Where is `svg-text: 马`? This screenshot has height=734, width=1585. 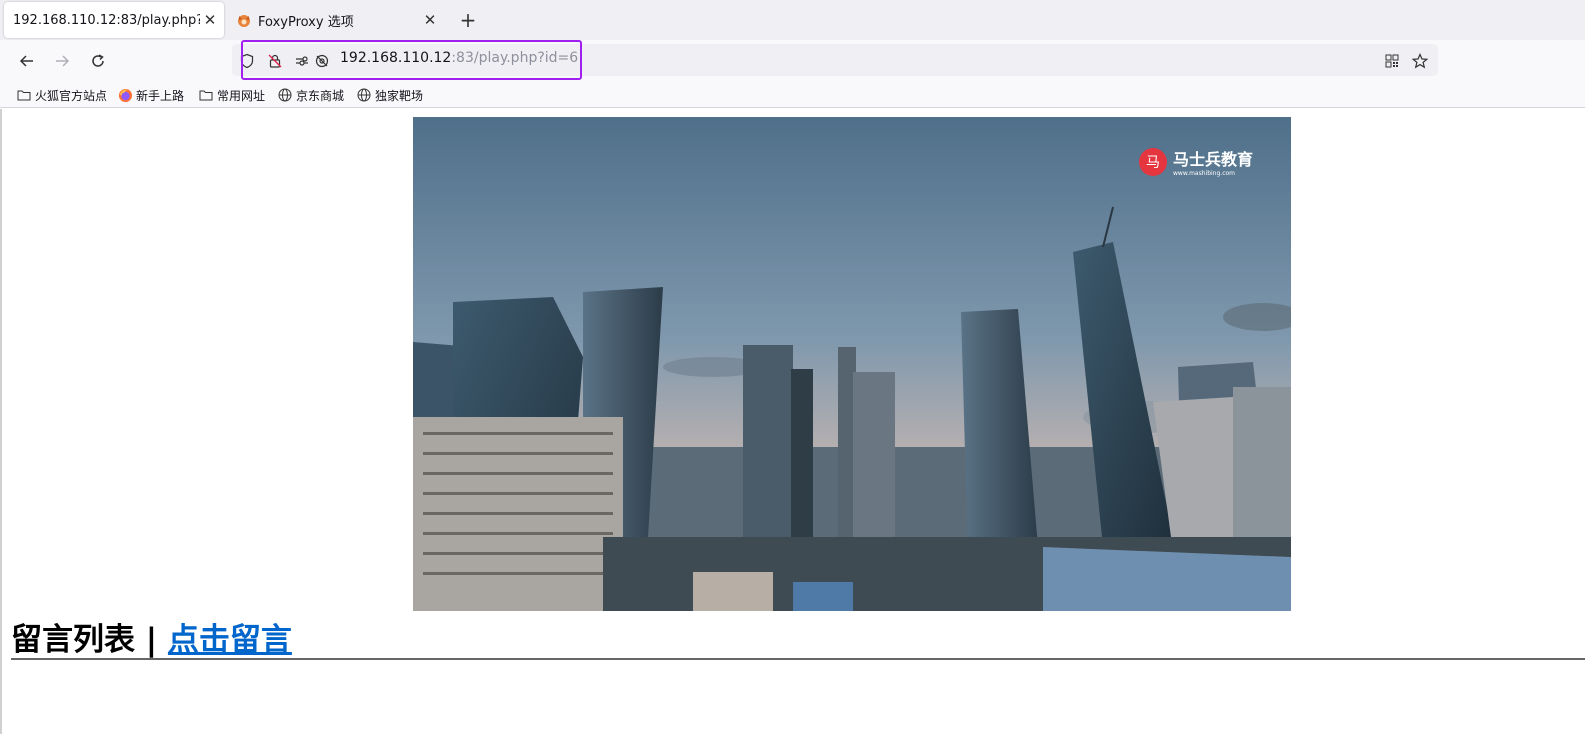
svg-text: 马 is located at coordinates (1153, 163).